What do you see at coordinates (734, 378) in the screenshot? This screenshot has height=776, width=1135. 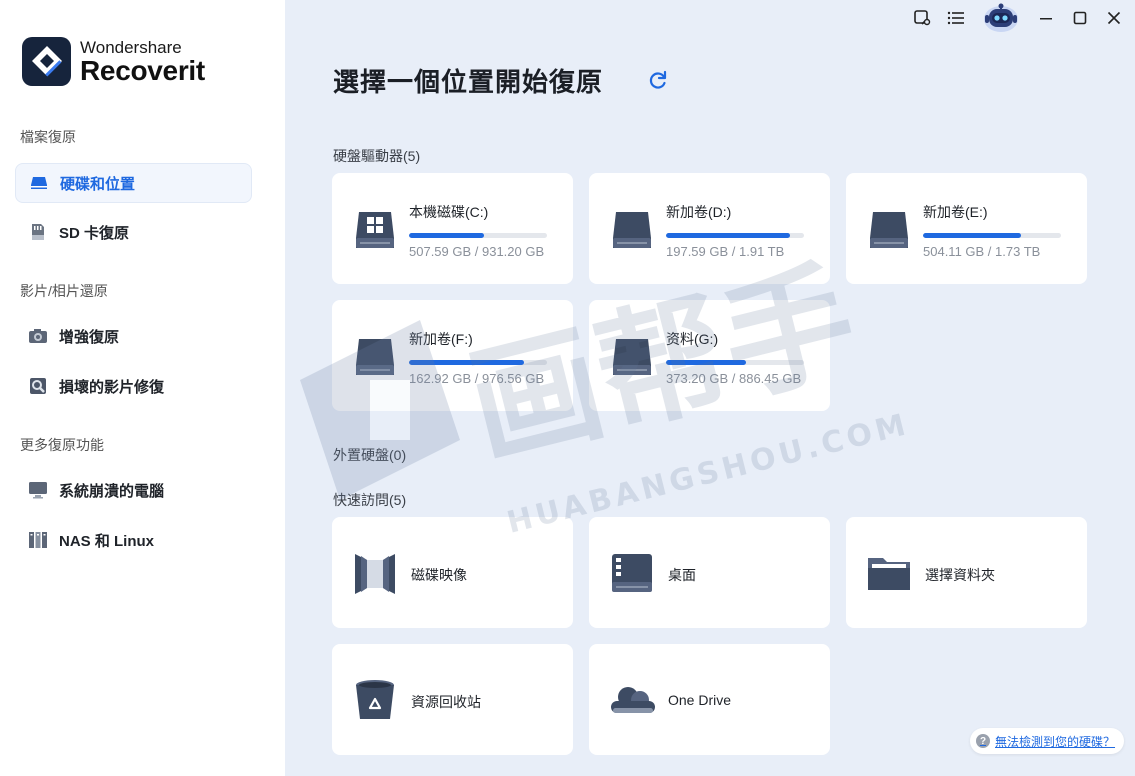 I see `drive-size: 373.20 GB / 886.45 GB` at bounding box center [734, 378].